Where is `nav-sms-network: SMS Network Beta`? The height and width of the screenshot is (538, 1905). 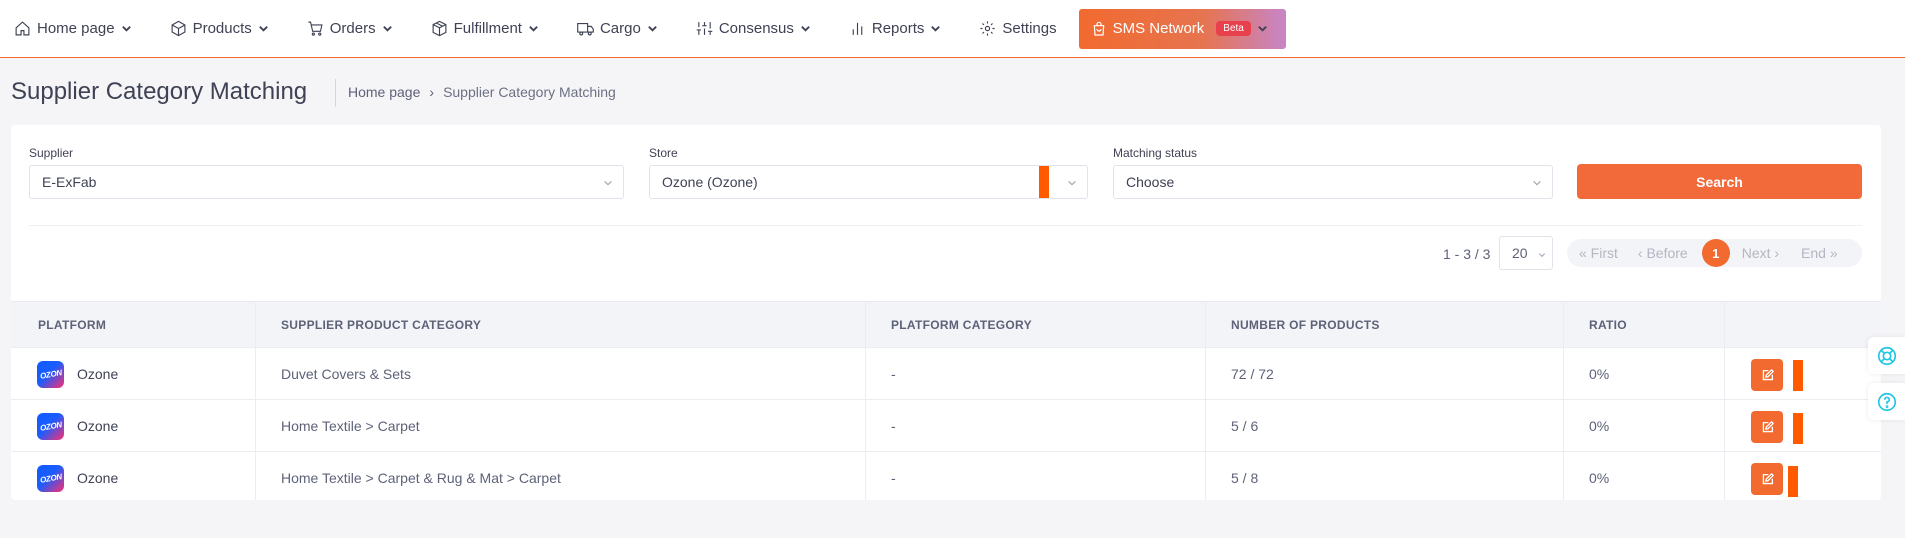 nav-sms-network: SMS Network Beta is located at coordinates (1182, 28).